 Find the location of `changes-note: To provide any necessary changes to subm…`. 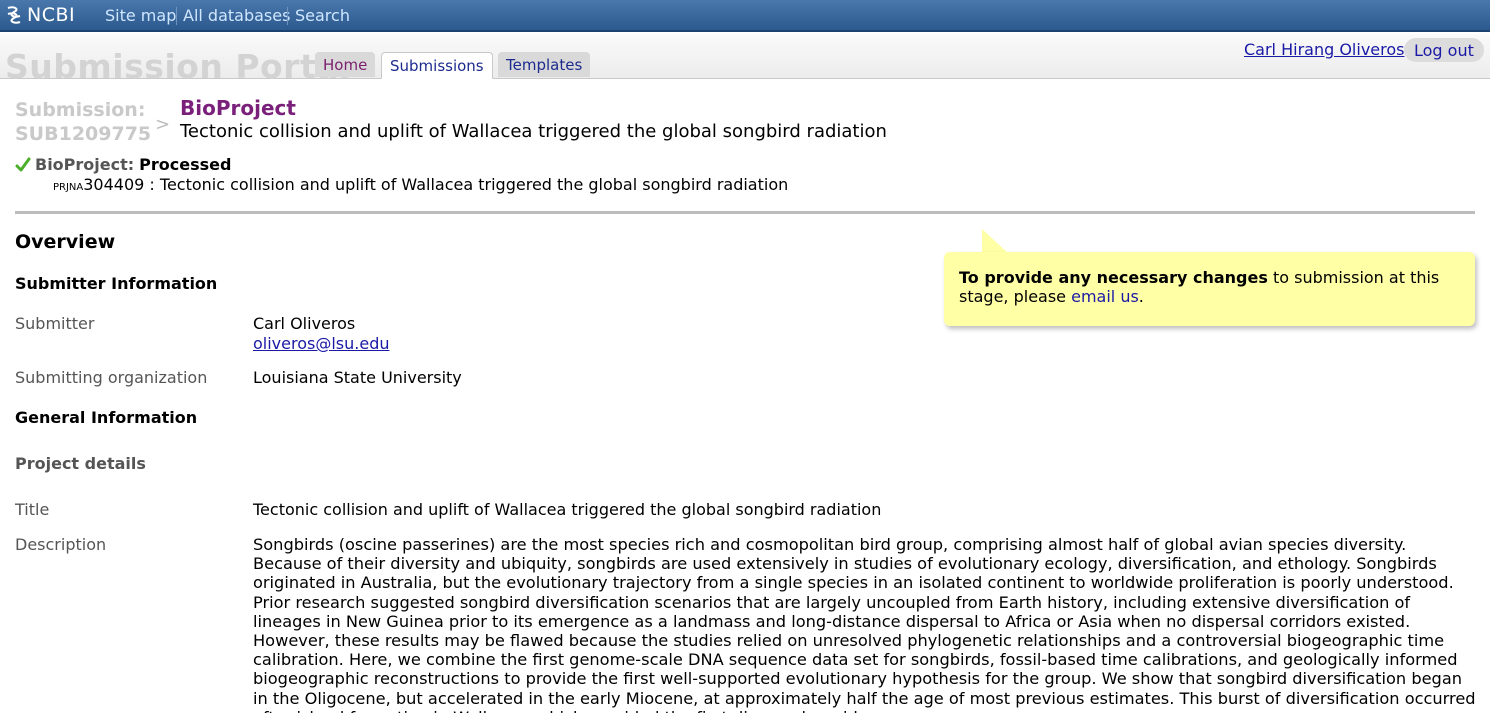

changes-note: To provide any necessary changes to subm… is located at coordinates (1209, 289).